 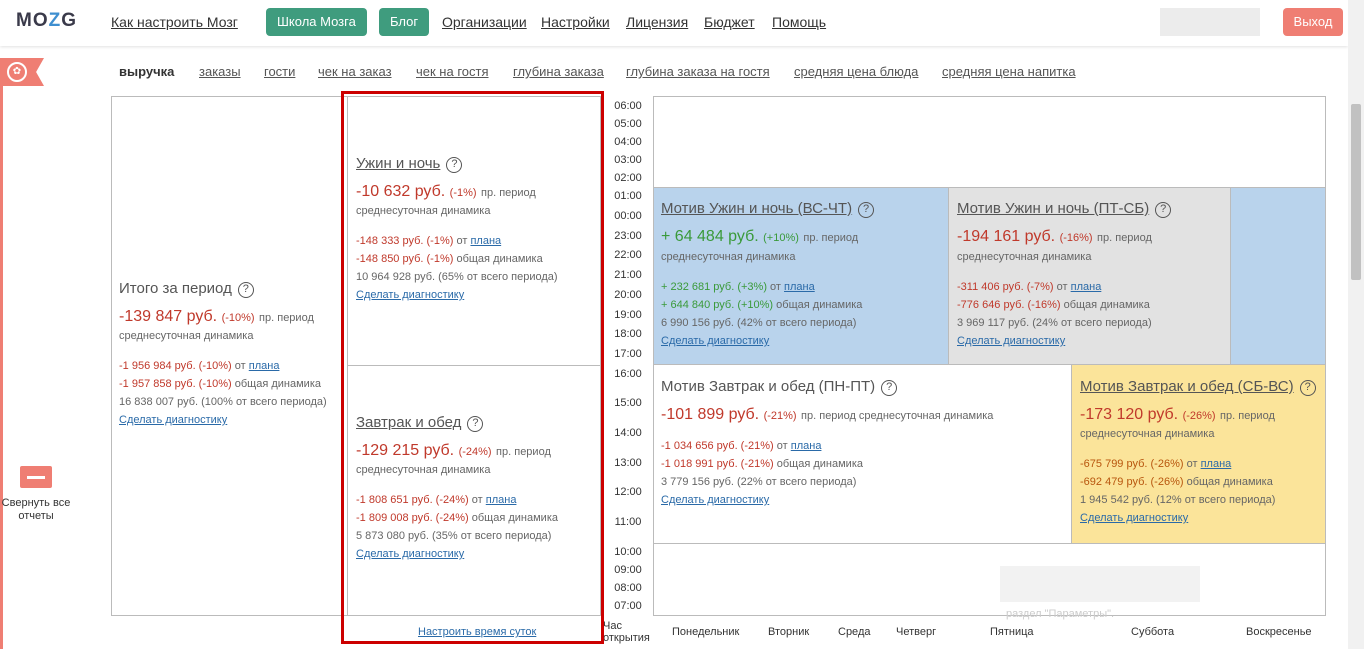 What do you see at coordinates (1216, 464) in the screenshot?
I see `motiv-breakfast-weekend-plan-link: плана` at bounding box center [1216, 464].